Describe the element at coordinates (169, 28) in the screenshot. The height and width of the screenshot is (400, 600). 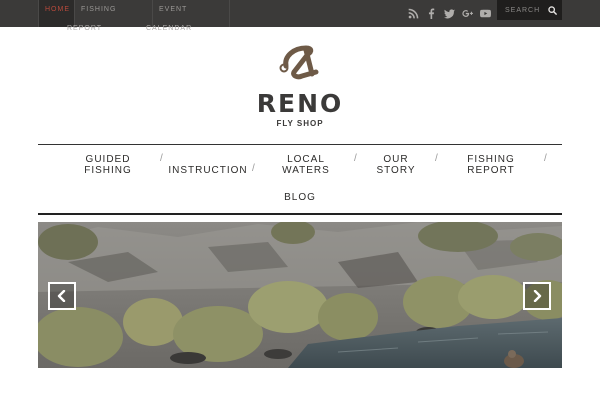
I see `top-nav-label-line2: CALENDAR` at that location.